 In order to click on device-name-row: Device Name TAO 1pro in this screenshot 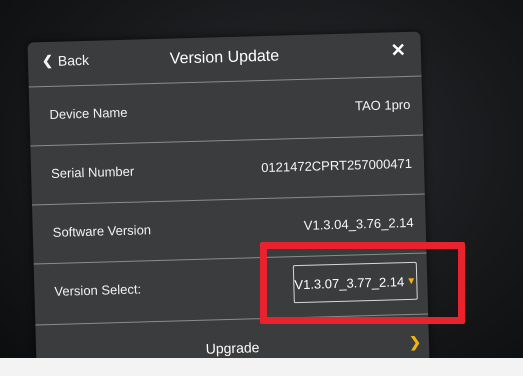, I will do `click(226, 110)`.